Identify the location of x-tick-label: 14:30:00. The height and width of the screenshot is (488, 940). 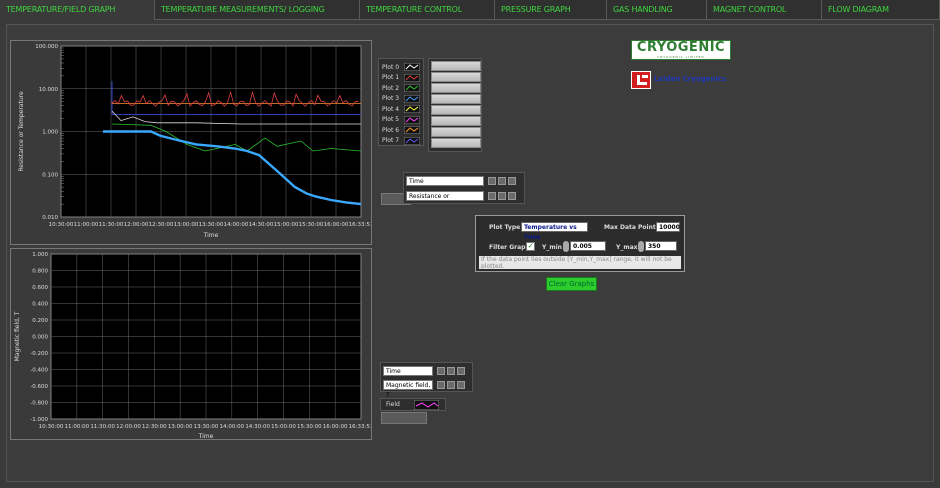
(261, 225).